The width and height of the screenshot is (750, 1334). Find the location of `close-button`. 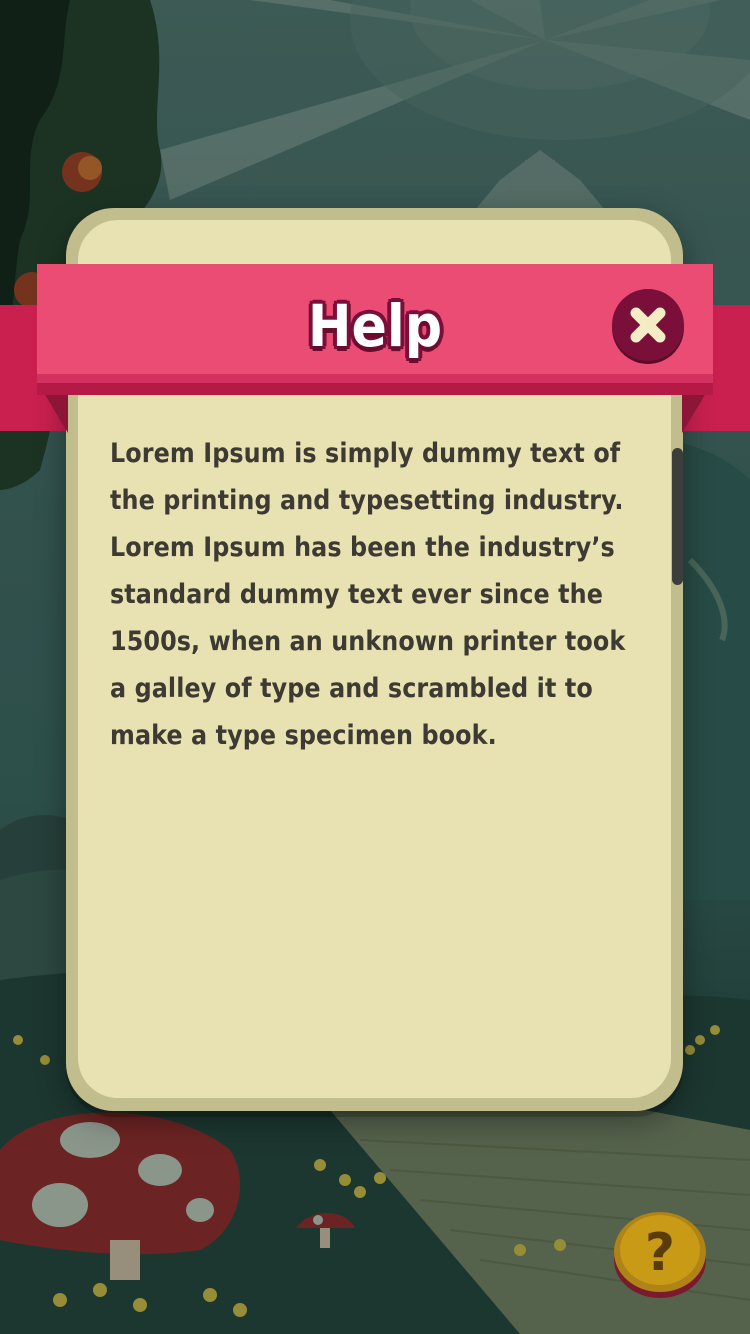

close-button is located at coordinates (648, 325).